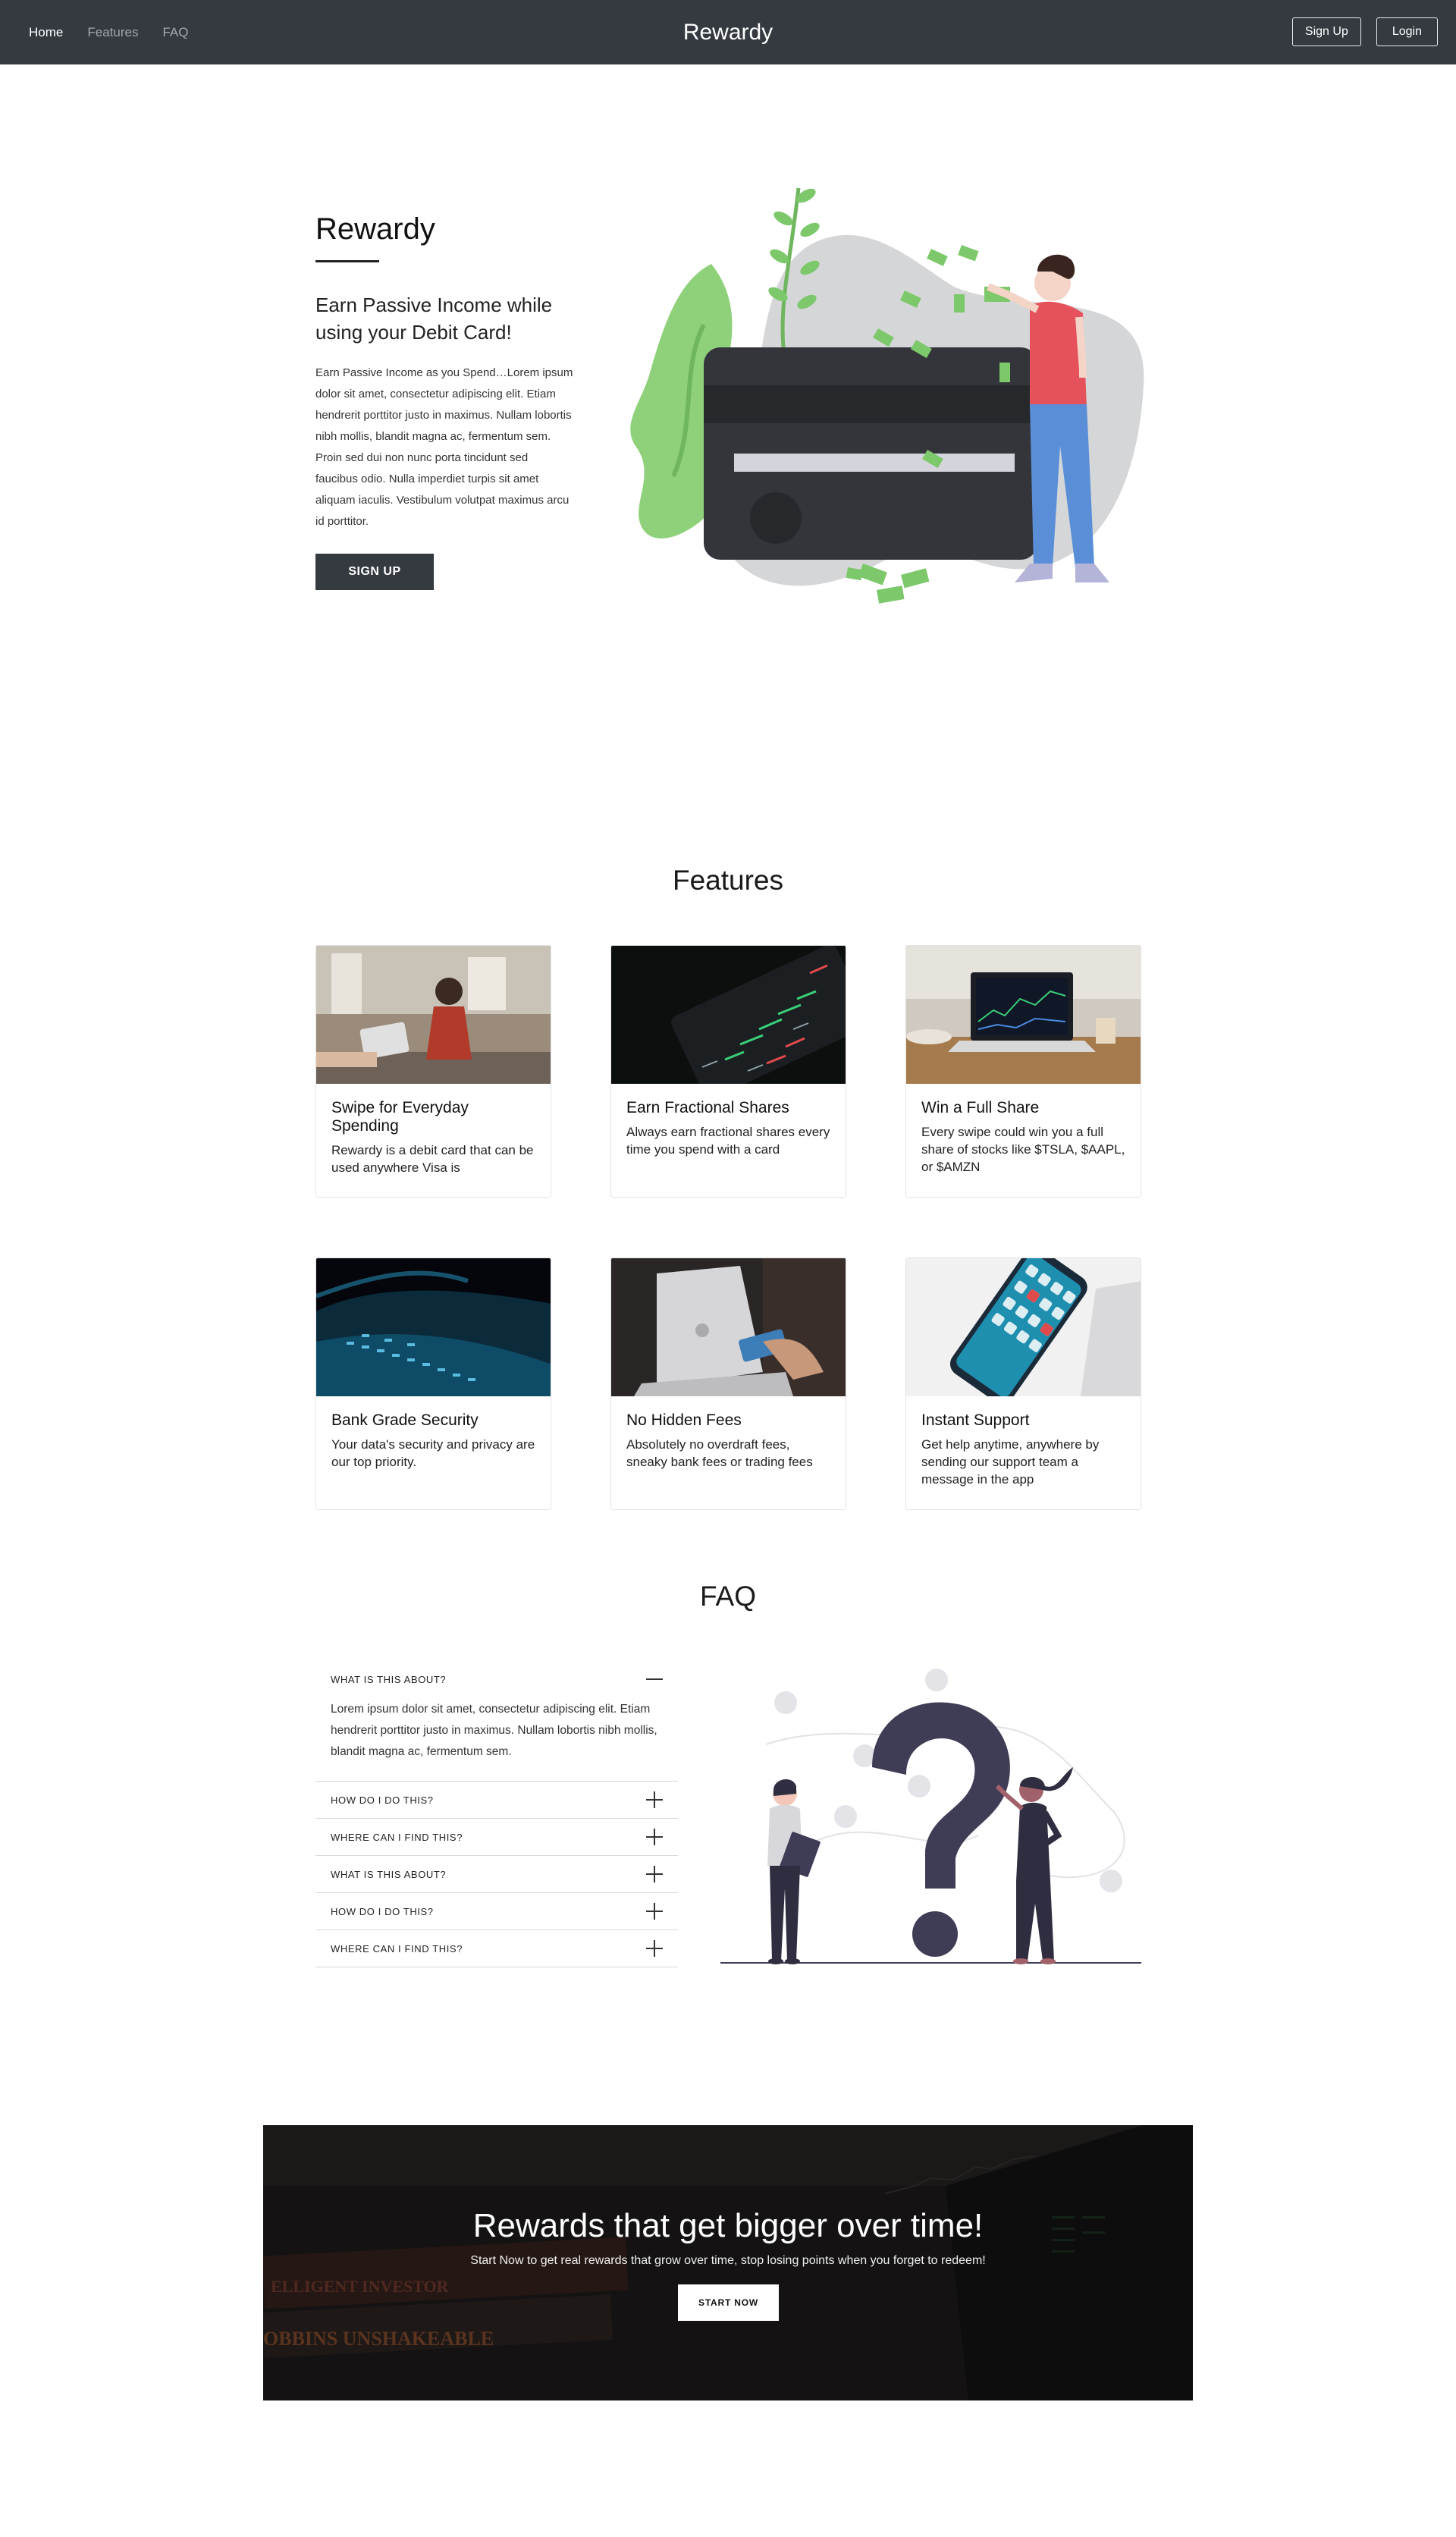 The image size is (1456, 2537). I want to click on feature-title: No Hidden Fees, so click(684, 1420).